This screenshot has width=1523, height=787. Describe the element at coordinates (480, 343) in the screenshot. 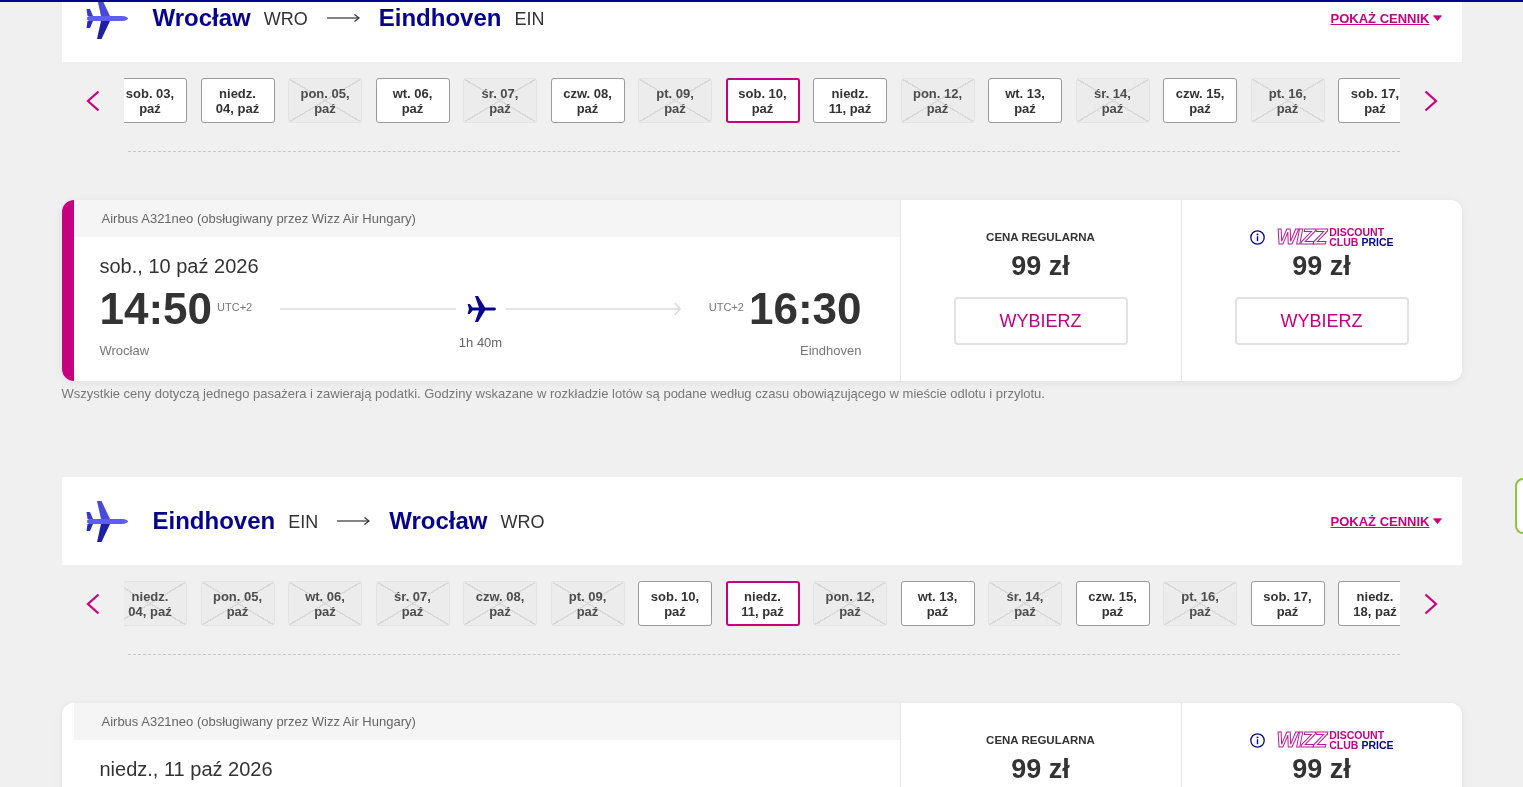

I see `flight-duration: 1h 40m` at that location.